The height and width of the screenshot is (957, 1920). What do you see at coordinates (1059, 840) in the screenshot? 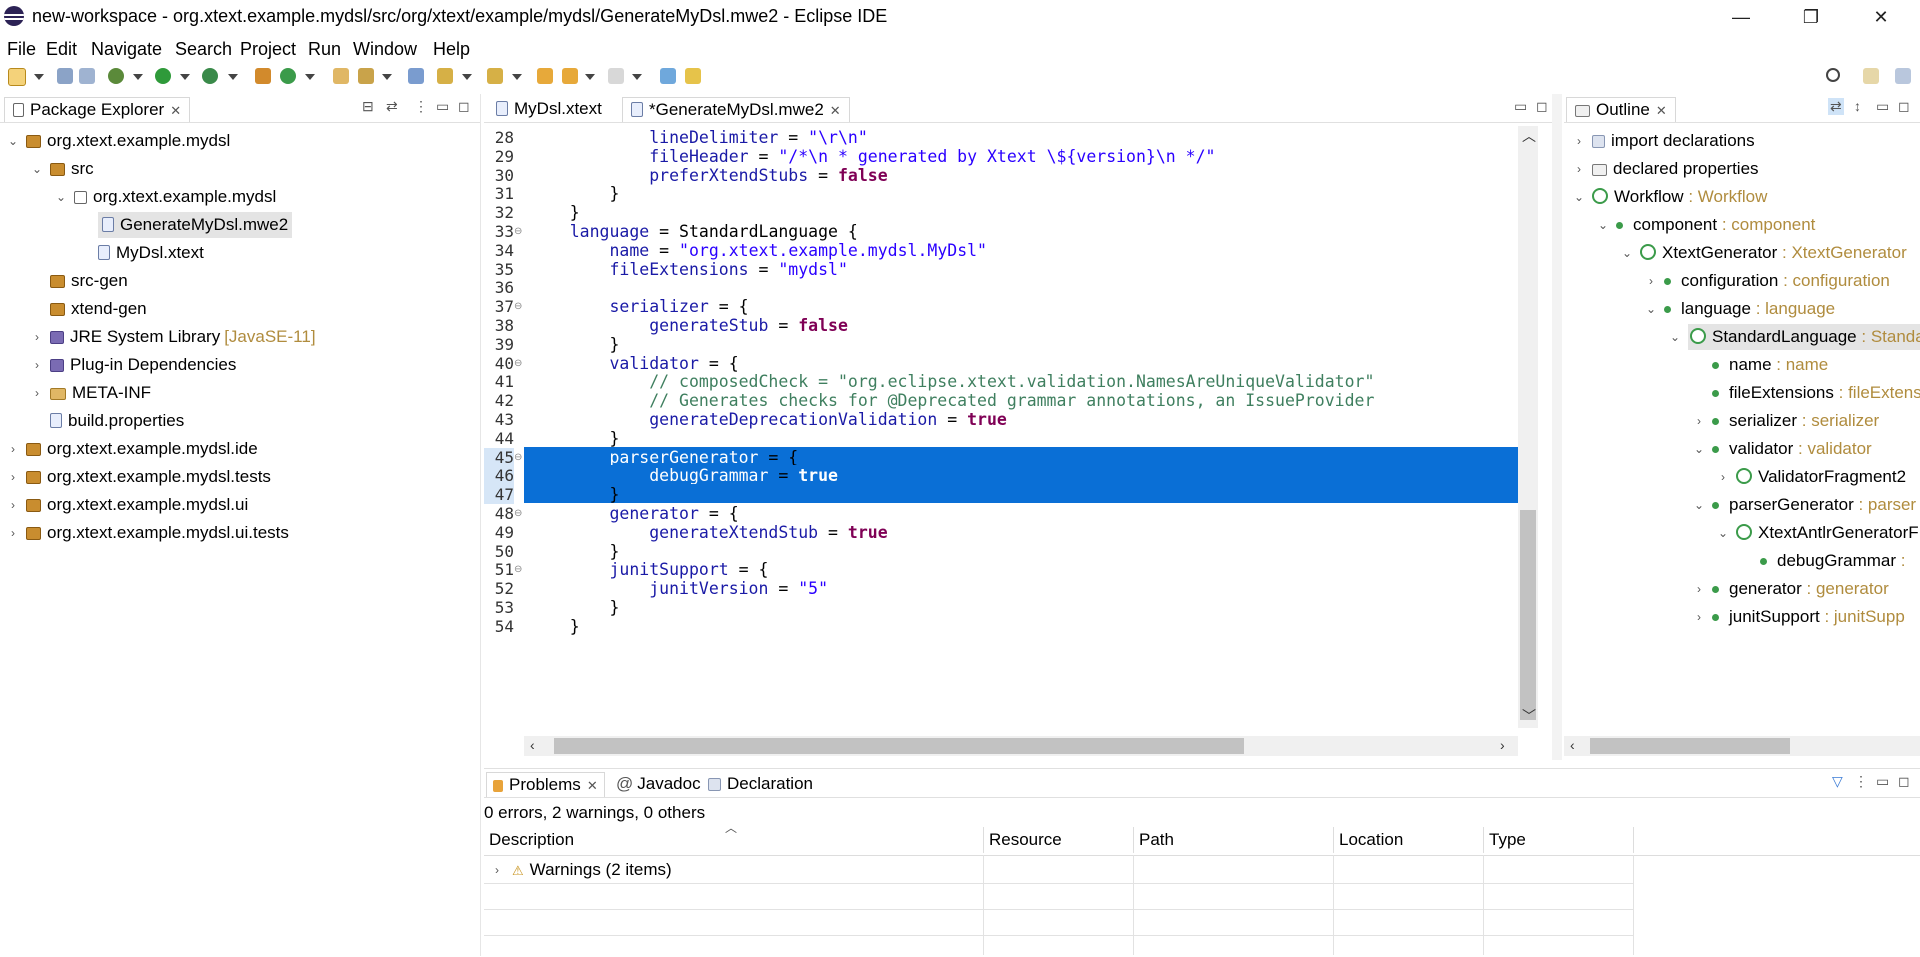
I see `col-resource: Resource` at bounding box center [1059, 840].